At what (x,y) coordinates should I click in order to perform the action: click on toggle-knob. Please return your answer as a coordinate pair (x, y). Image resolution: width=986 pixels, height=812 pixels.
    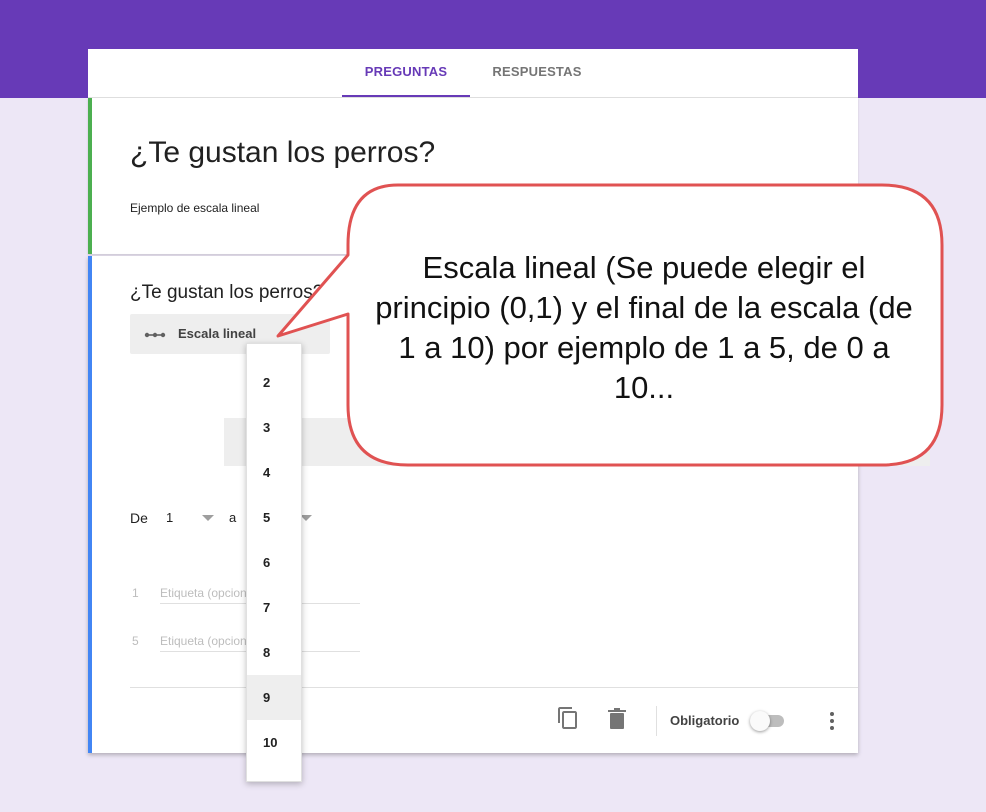
    Looking at the image, I should click on (760, 721).